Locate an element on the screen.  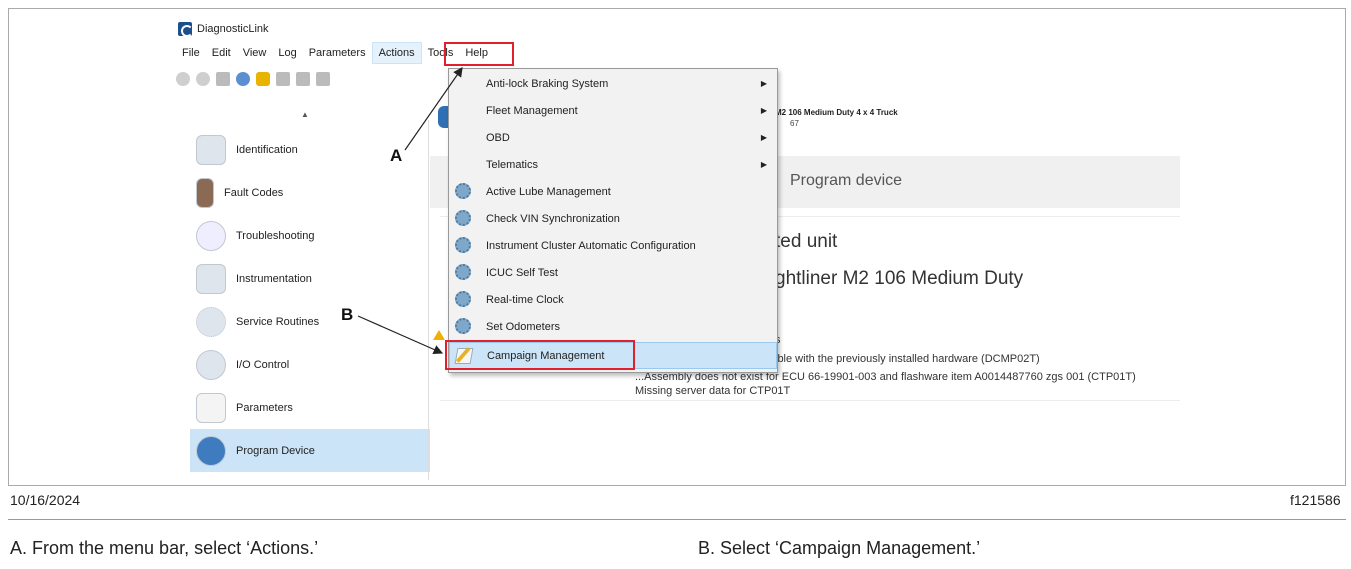
callout-a-arrow is located at coordinates (433, 109).